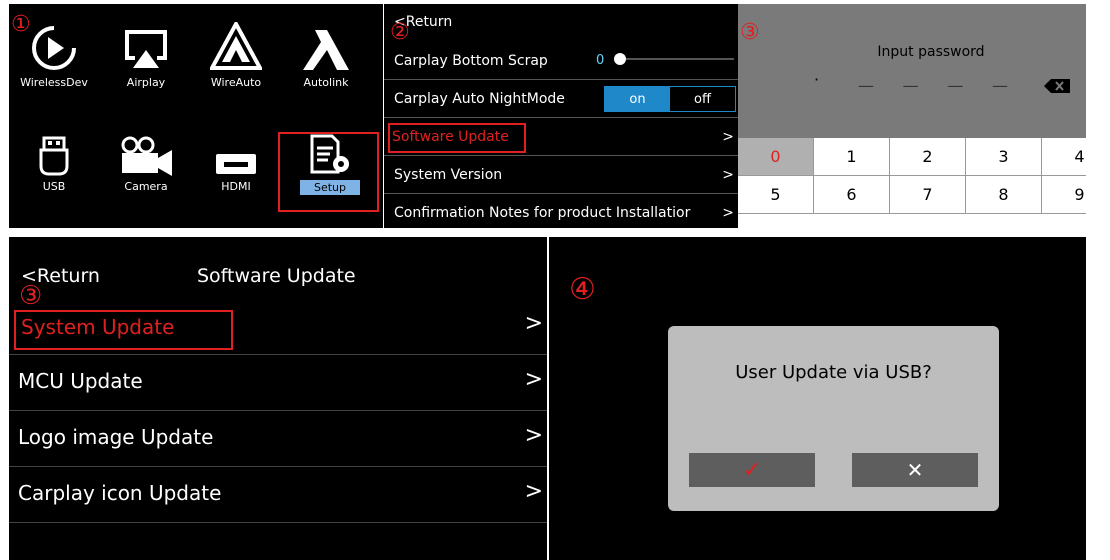  What do you see at coordinates (620, 59) in the screenshot?
I see `slider-thumb` at bounding box center [620, 59].